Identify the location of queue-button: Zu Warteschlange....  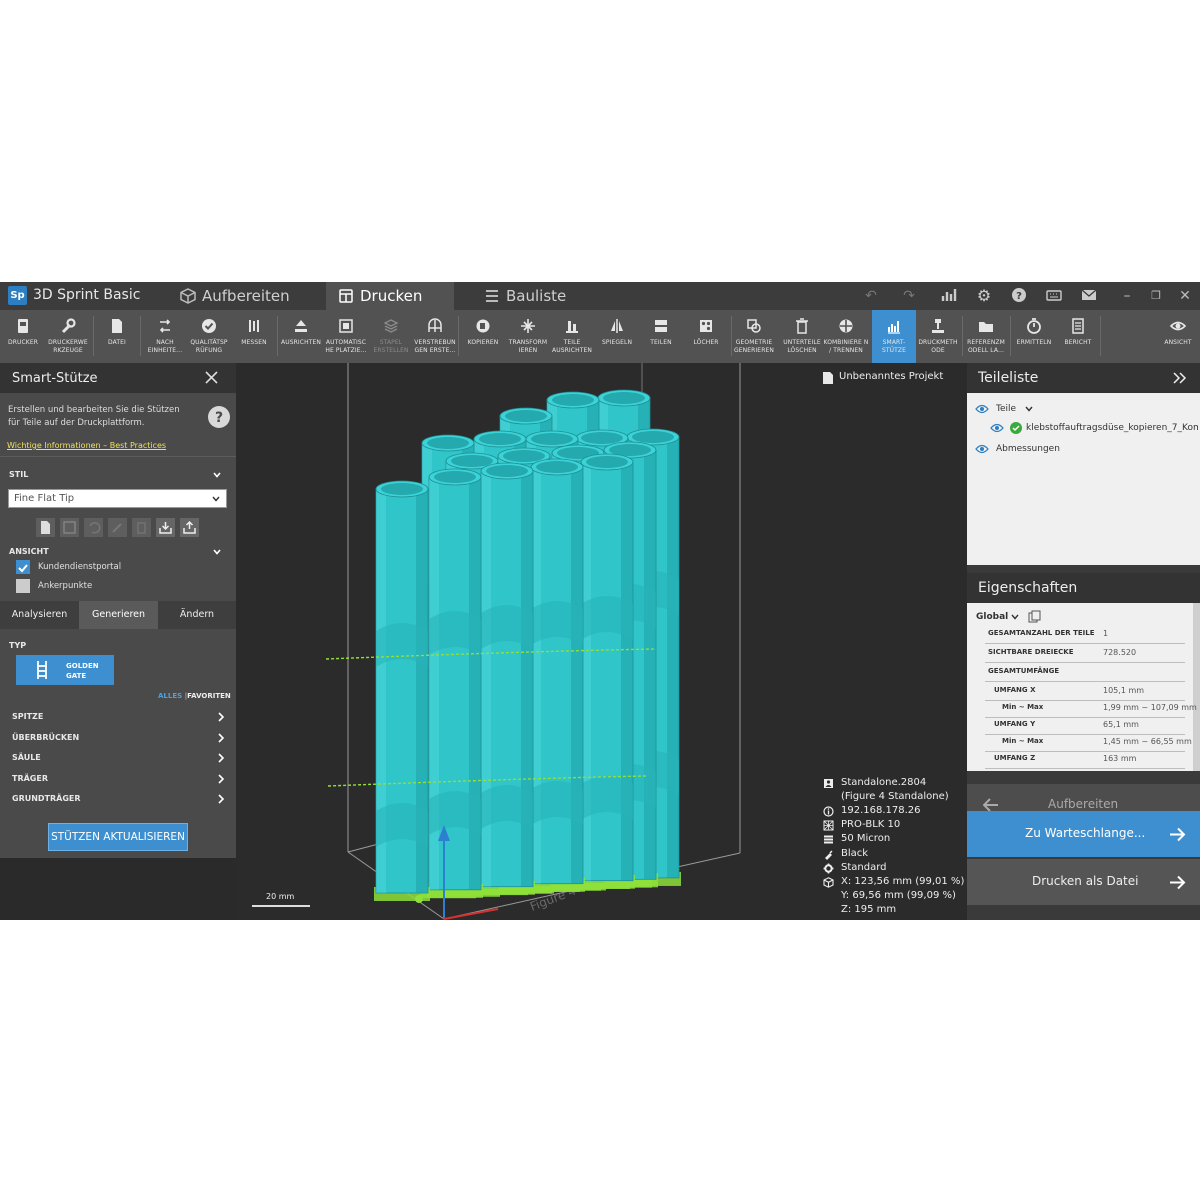
(1083, 834).